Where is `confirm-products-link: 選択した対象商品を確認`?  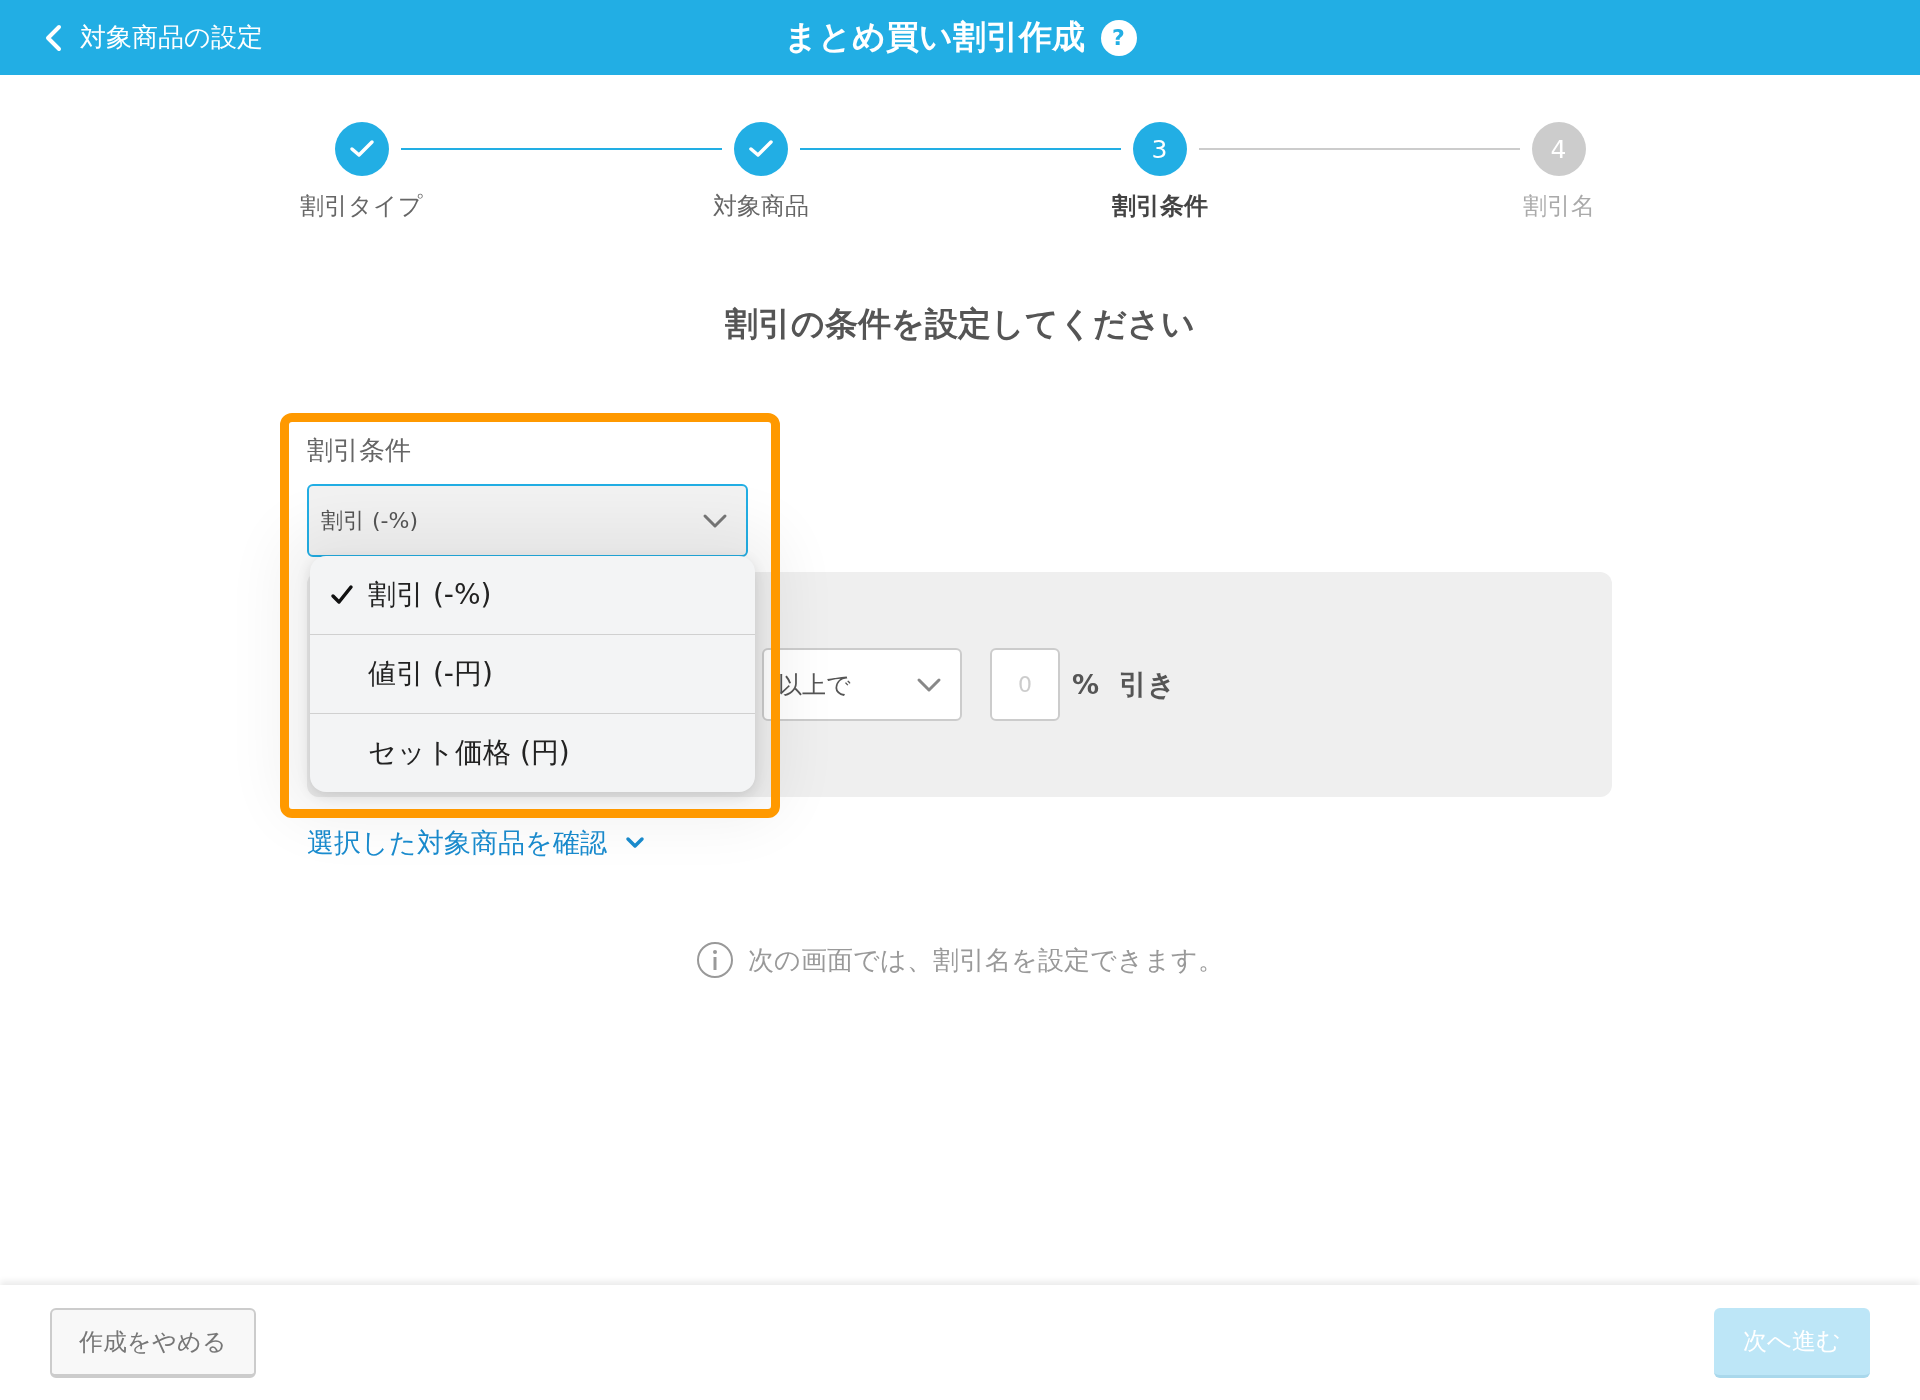 confirm-products-link: 選択した対象商品を確認 is located at coordinates (457, 843).